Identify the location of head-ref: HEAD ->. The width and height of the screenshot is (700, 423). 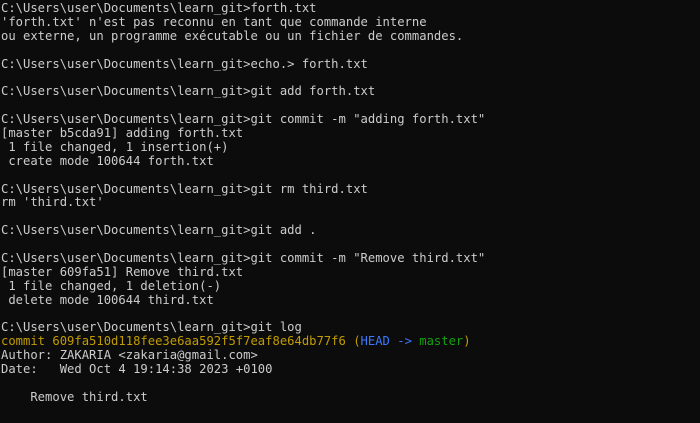
(390, 341).